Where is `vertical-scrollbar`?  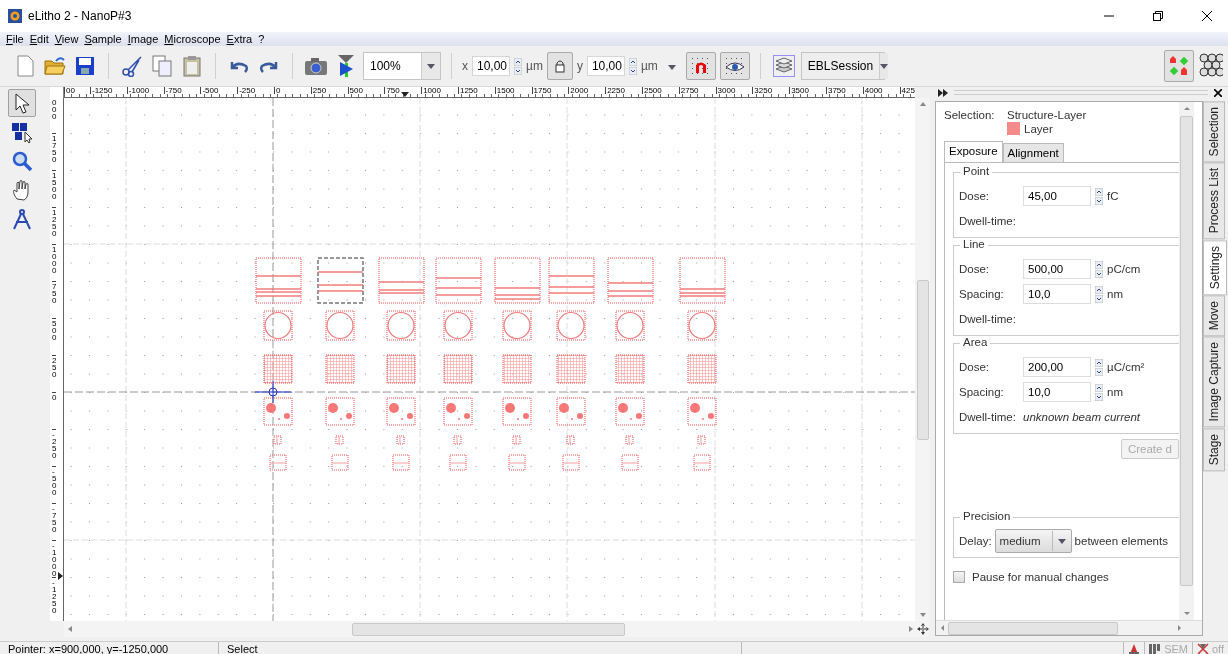
vertical-scrollbar is located at coordinates (922, 359).